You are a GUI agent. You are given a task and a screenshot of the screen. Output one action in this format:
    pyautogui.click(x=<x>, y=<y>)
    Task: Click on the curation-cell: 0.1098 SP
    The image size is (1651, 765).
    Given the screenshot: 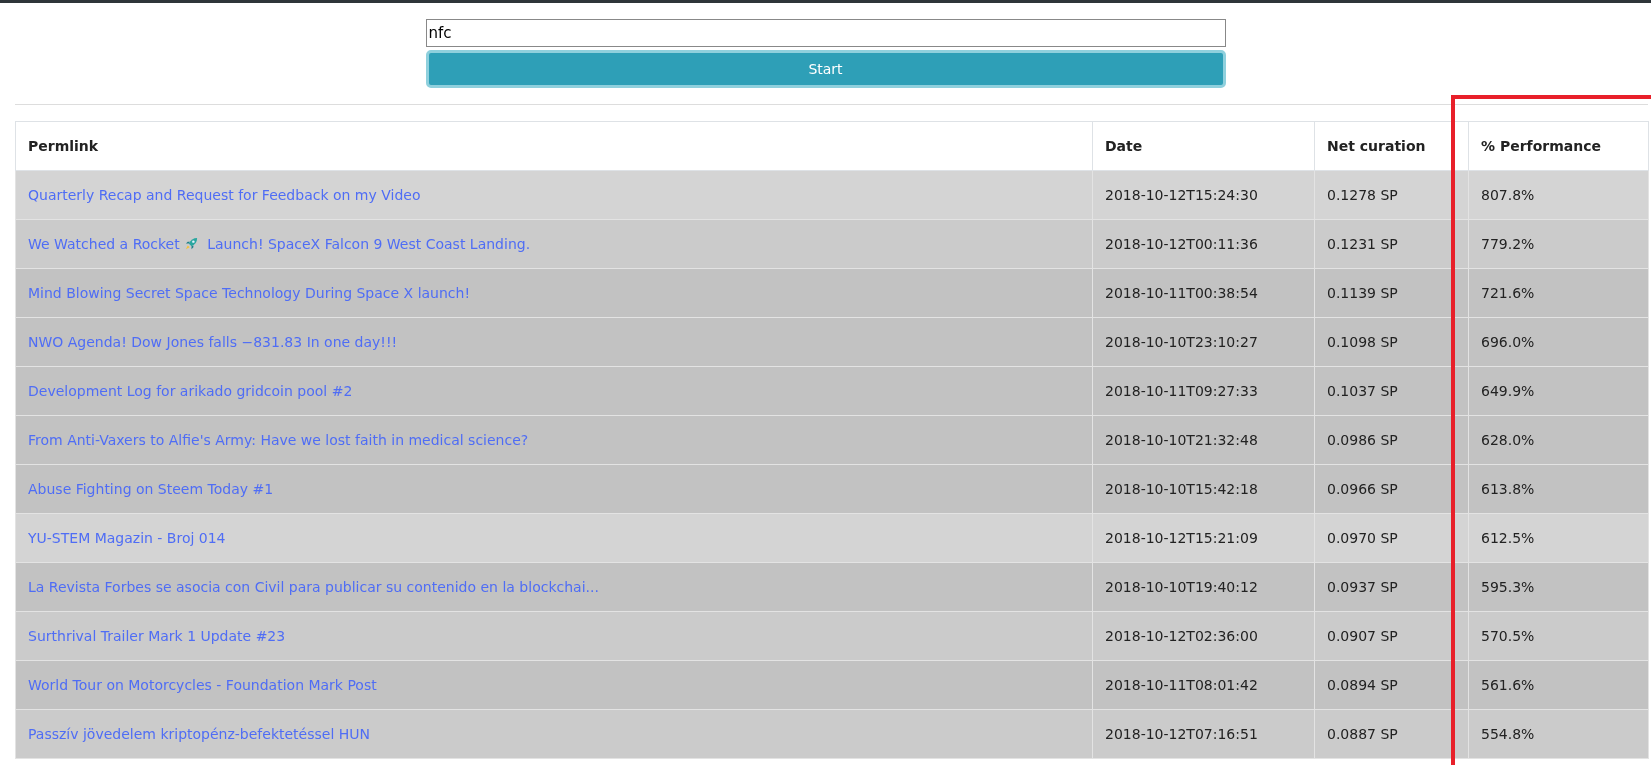 What is the action you would take?
    pyautogui.click(x=1391, y=342)
    